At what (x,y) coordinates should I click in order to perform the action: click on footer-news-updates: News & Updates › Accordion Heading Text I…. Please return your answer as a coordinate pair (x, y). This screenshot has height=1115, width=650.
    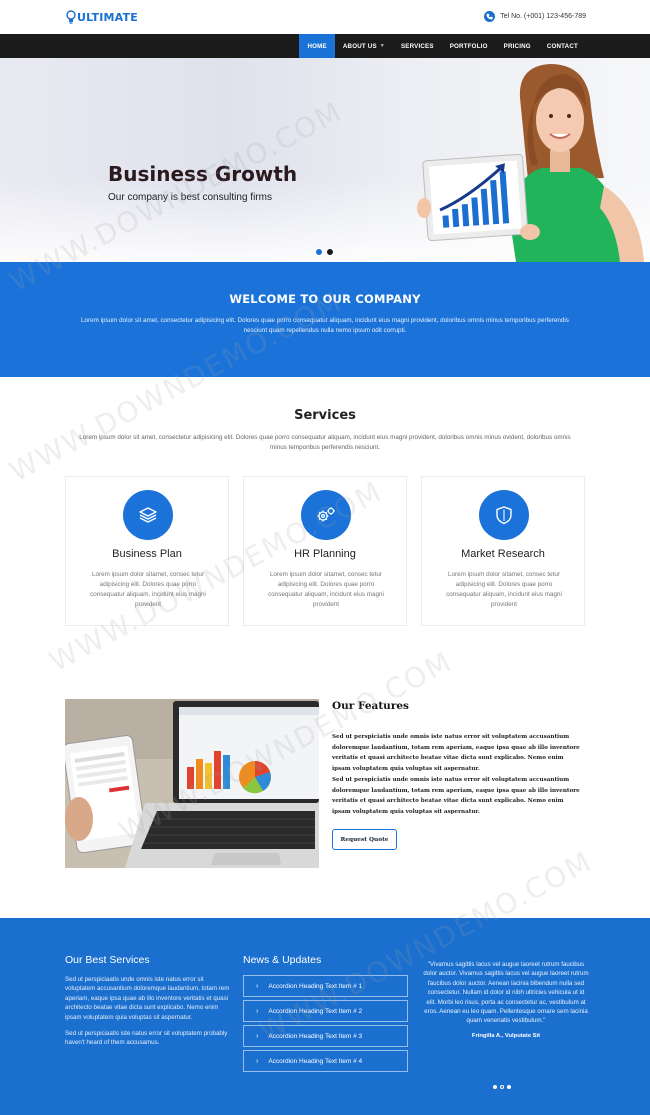
    Looking at the image, I should click on (325, 1014).